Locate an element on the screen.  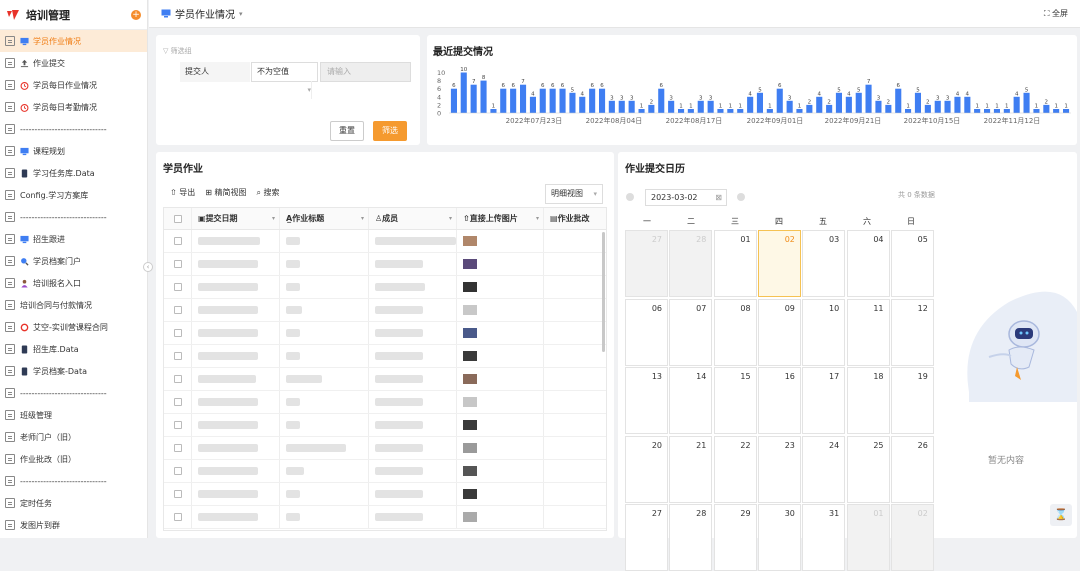
next-icon is located at coordinates (741, 197).